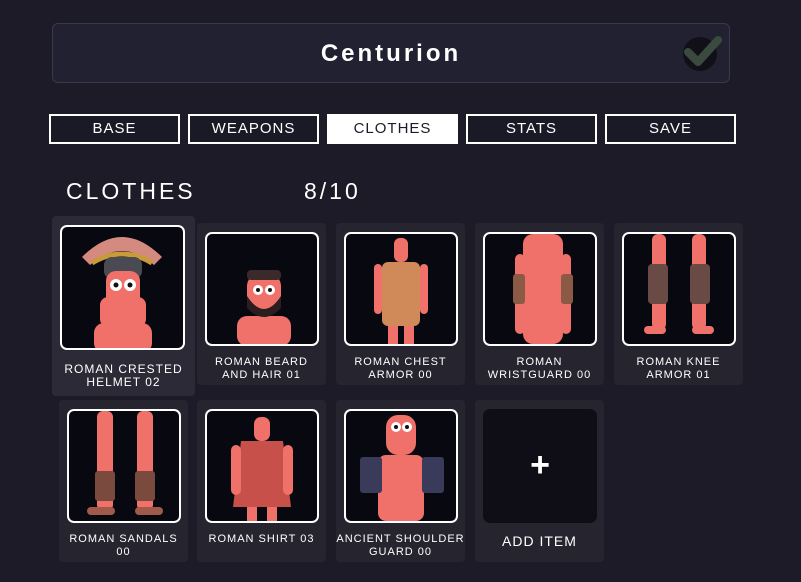  I want to click on add-item-label: ADD ITEM, so click(539, 541).